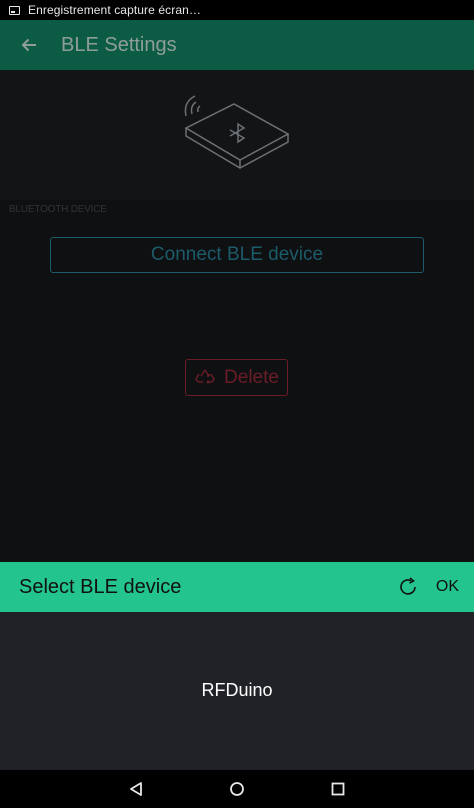 This screenshot has height=808, width=474. I want to click on nav-home-icon, so click(237, 789).